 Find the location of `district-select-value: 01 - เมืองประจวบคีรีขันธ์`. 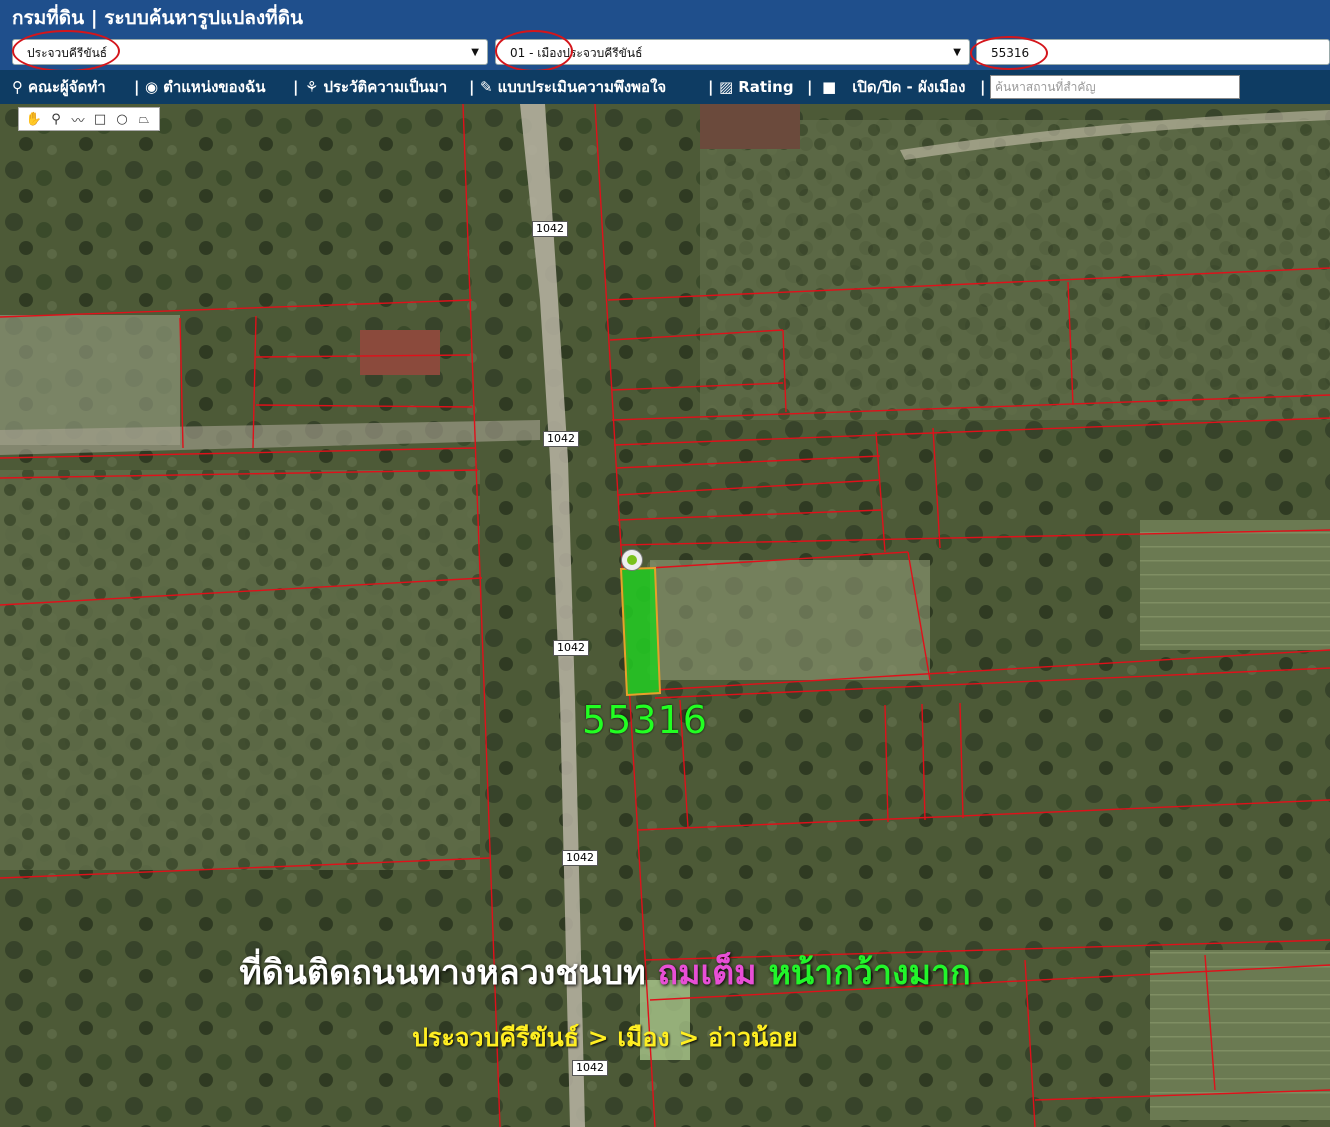

district-select-value: 01 - เมืองประจวบคีรีขันธ์ is located at coordinates (576, 53).